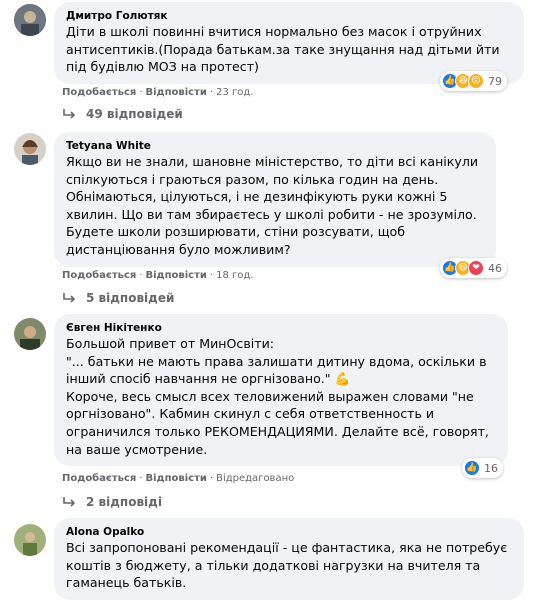  What do you see at coordinates (234, 275) in the screenshot?
I see `comment-time: 18 год.` at bounding box center [234, 275].